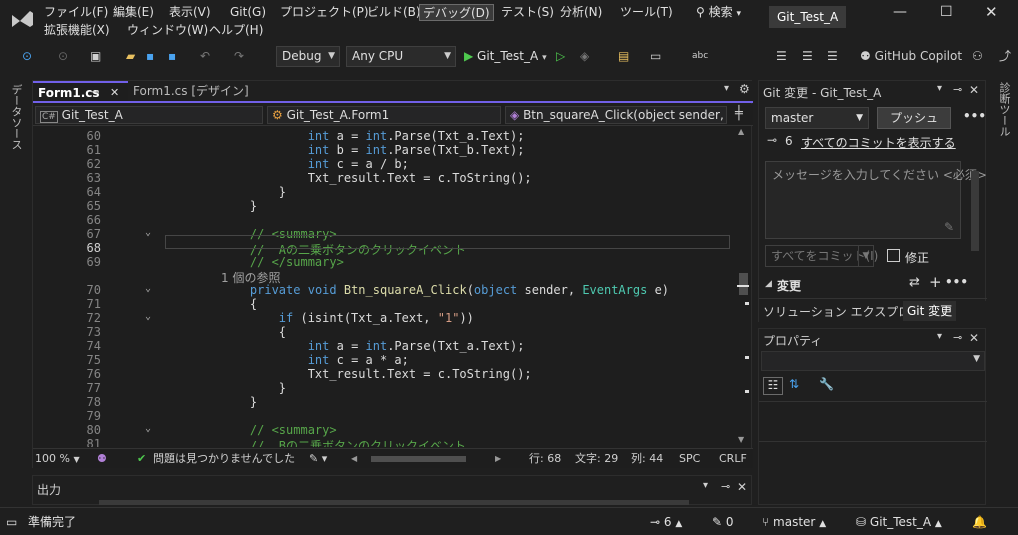  What do you see at coordinates (794, 384) in the screenshot?
I see `alphabetical-icon: ⇅` at bounding box center [794, 384].